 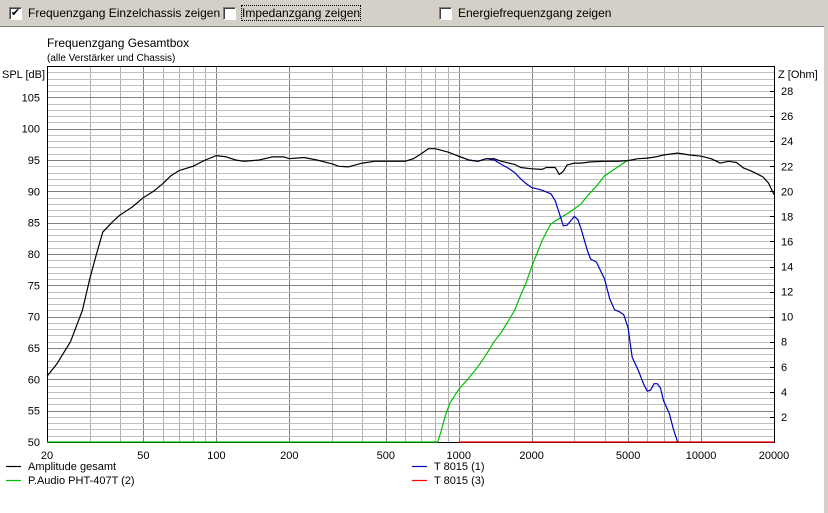 What do you see at coordinates (535, 13) in the screenshot?
I see `checkbox-label: Energiefrequenzgang zeigen` at bounding box center [535, 13].